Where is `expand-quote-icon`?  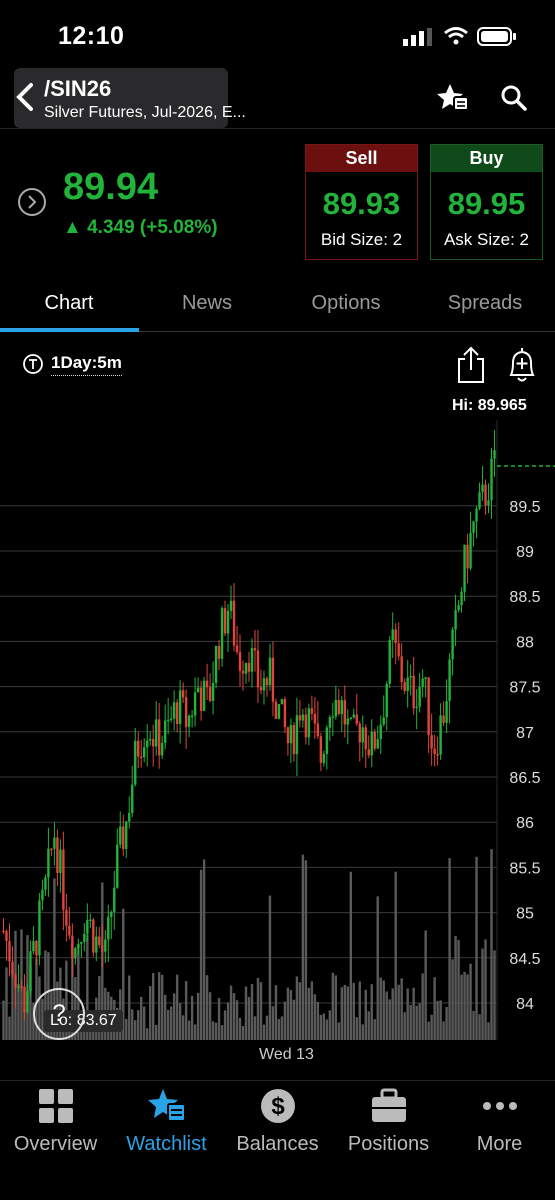 expand-quote-icon is located at coordinates (32, 202).